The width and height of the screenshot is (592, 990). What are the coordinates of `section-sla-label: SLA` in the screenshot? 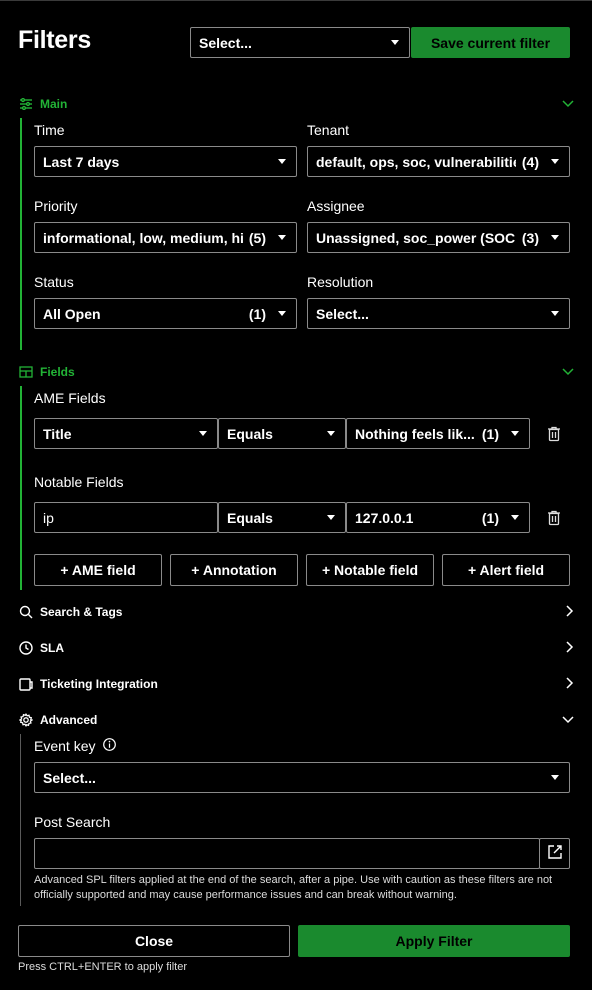 It's located at (52, 648).